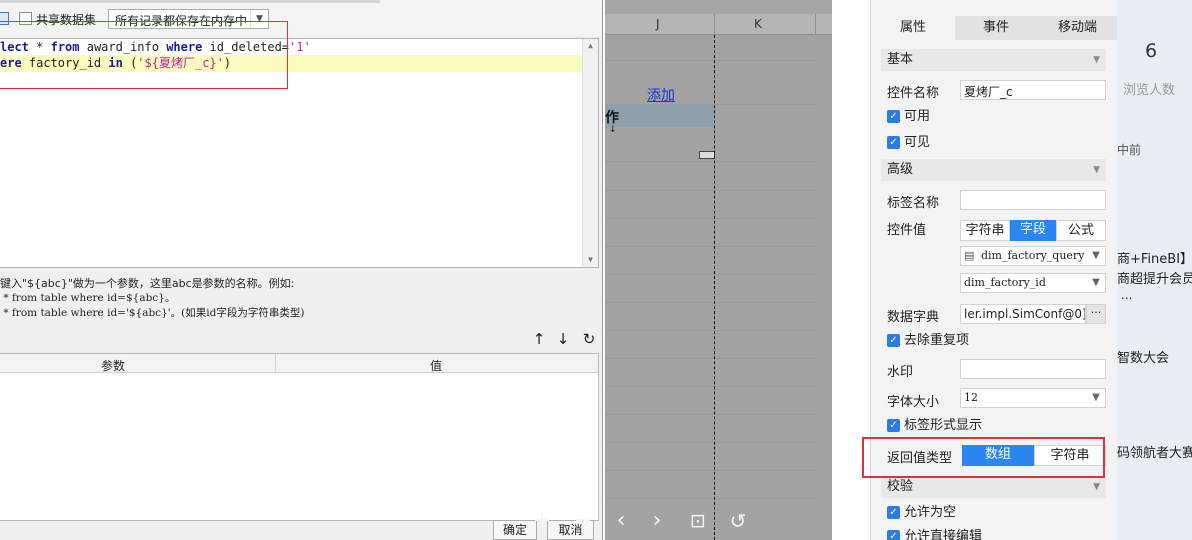 This screenshot has height=540, width=1192. What do you see at coordinates (1154, 257) in the screenshot?
I see `article-title: 商+FineBI】` at bounding box center [1154, 257].